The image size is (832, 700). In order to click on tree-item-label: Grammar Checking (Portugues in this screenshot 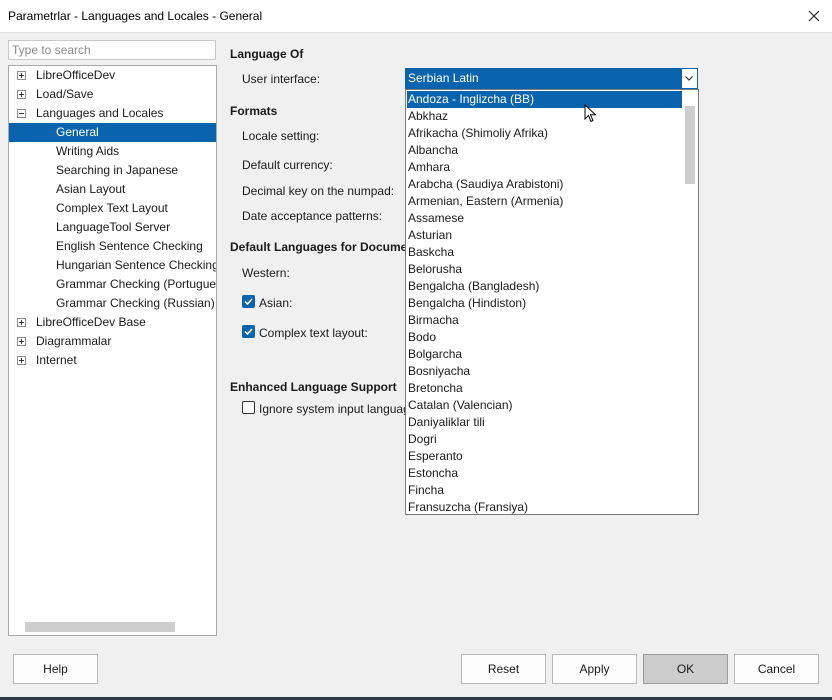, I will do `click(136, 284)`.